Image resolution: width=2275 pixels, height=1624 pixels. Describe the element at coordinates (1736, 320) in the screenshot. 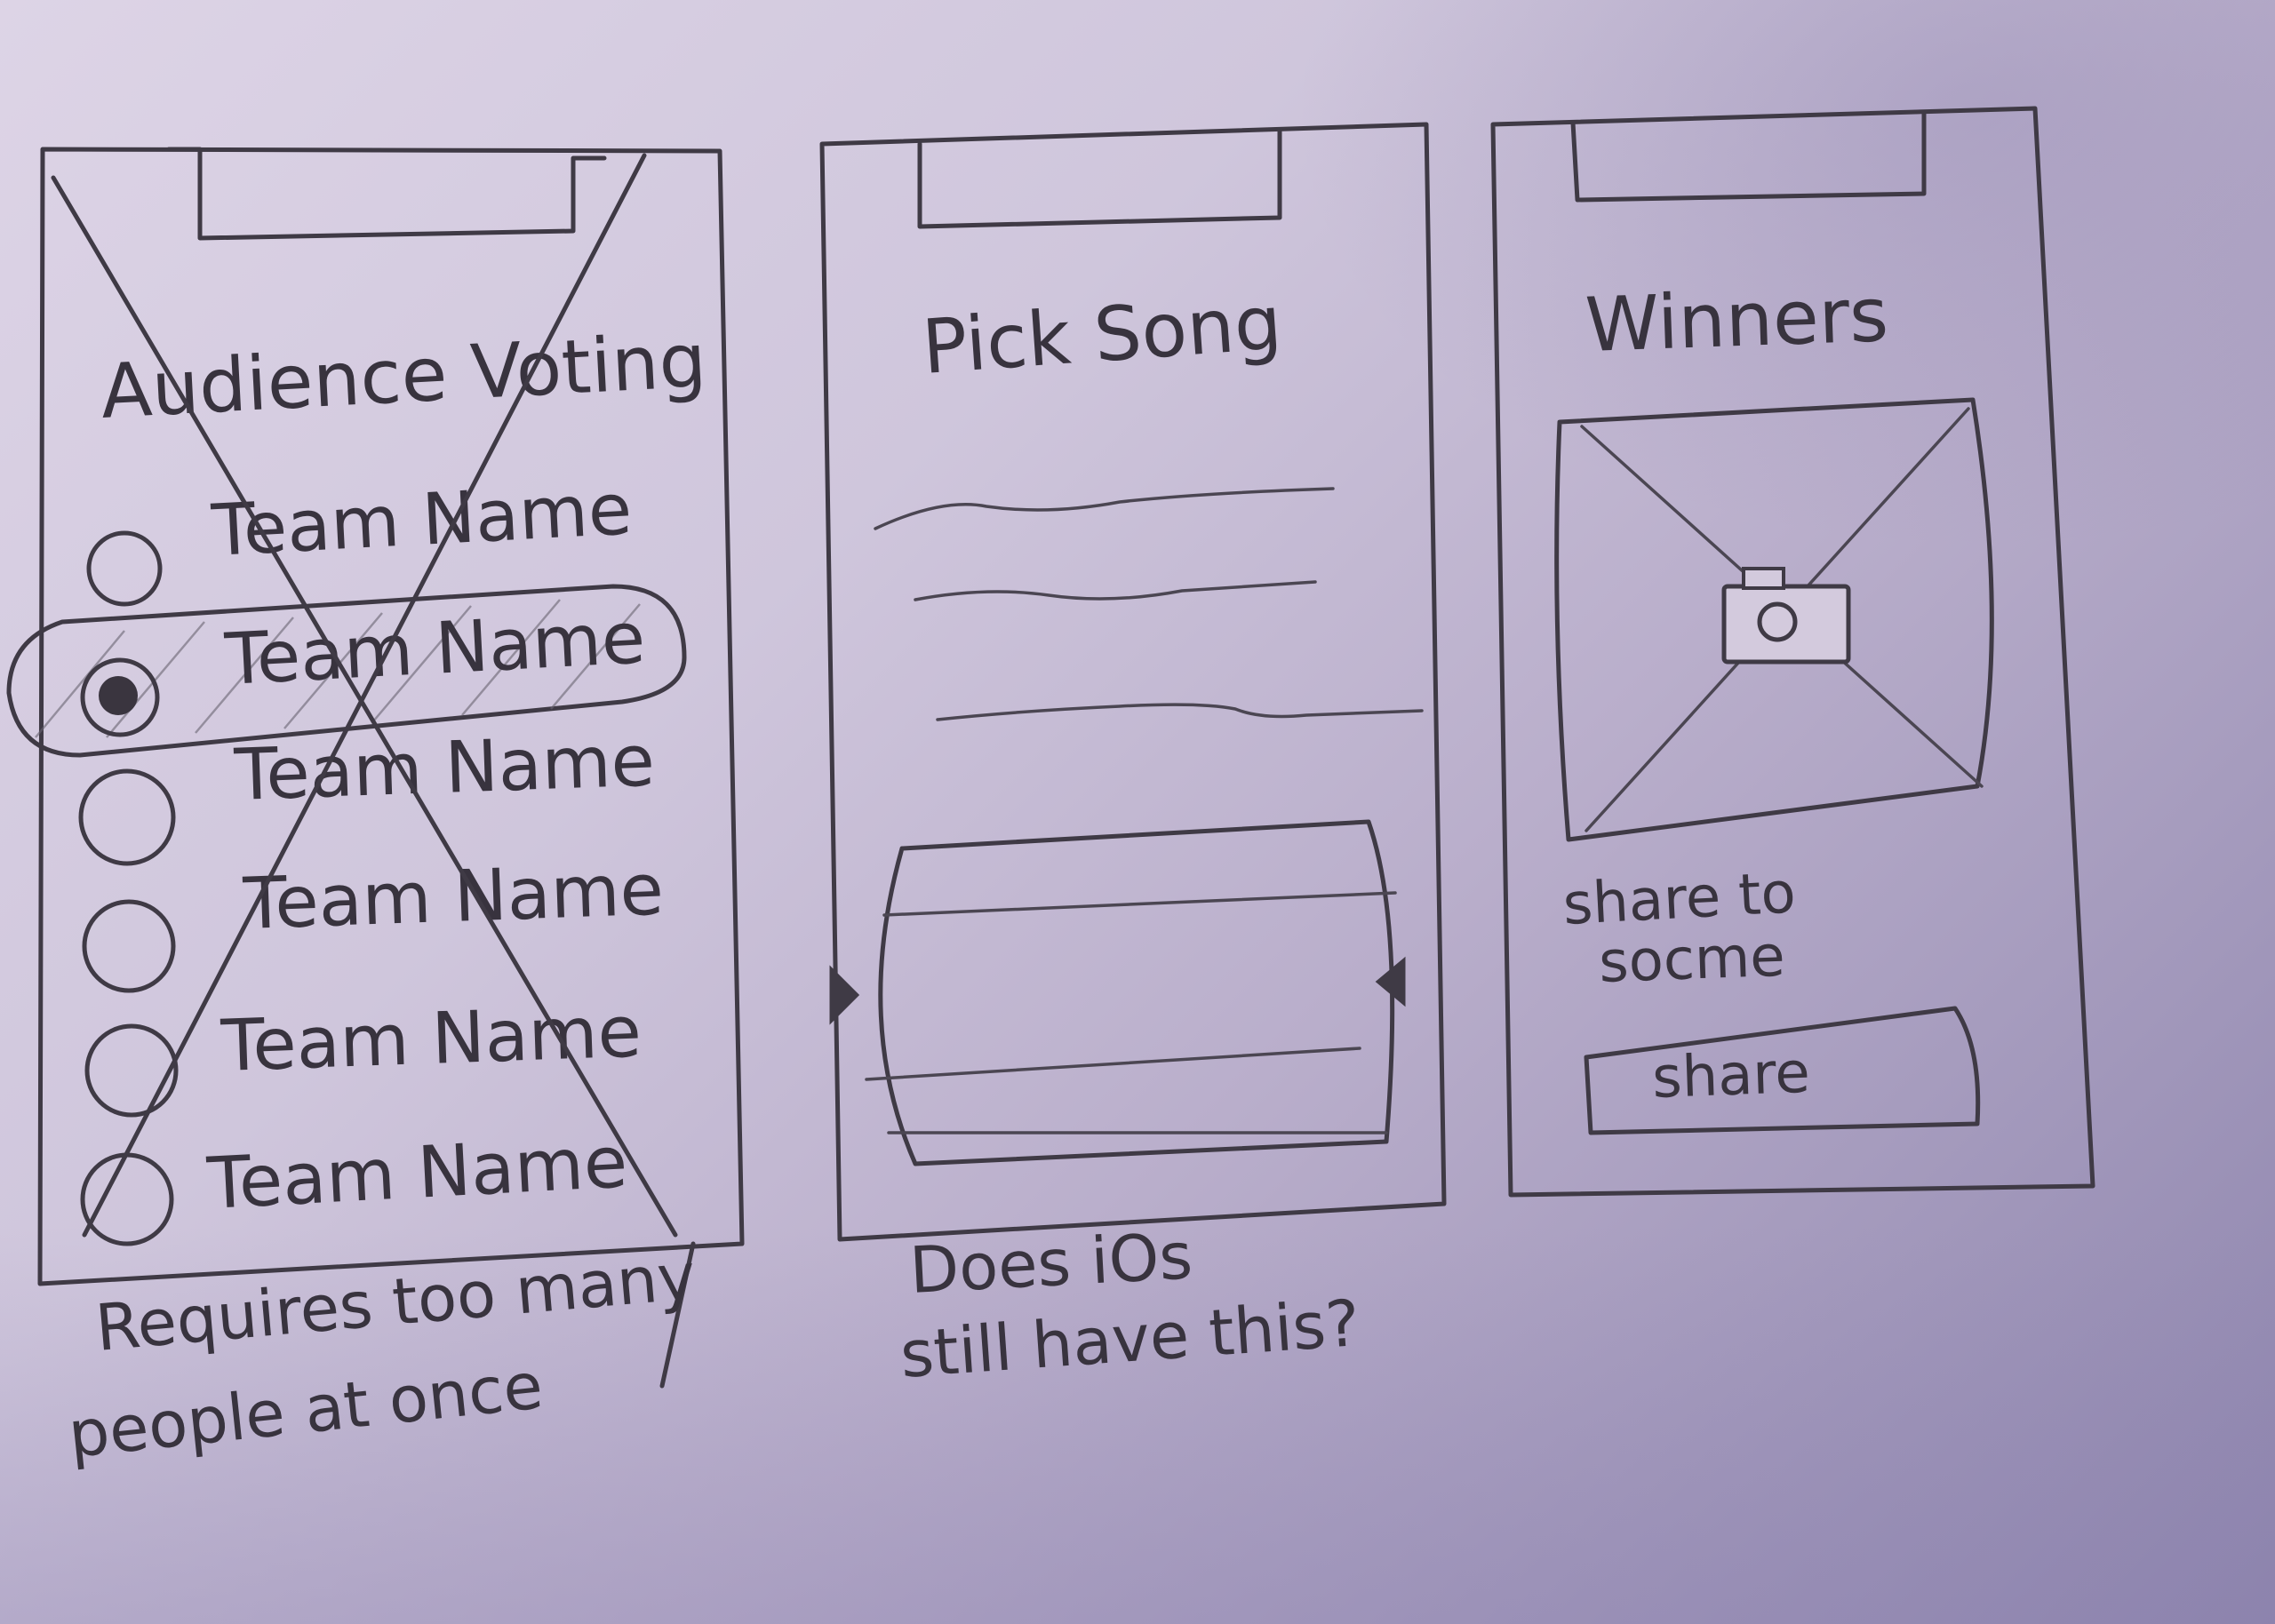

I see `screen-title: Winners` at that location.